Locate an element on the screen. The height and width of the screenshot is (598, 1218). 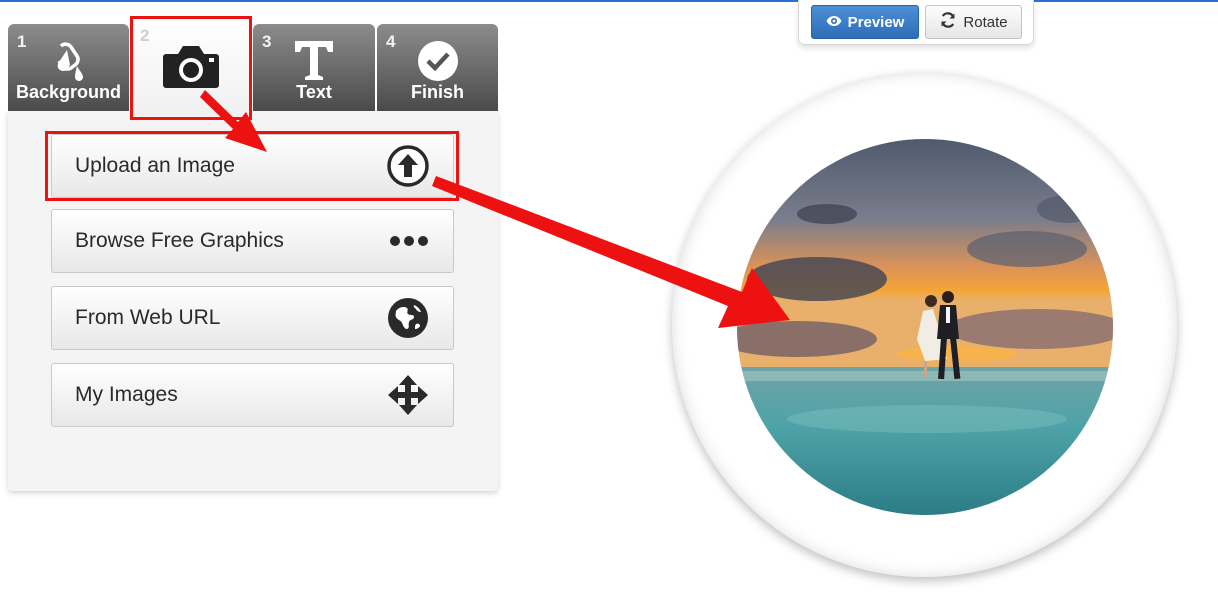
browse-graphics-button: Browse Free Graphics is located at coordinates (252, 241).